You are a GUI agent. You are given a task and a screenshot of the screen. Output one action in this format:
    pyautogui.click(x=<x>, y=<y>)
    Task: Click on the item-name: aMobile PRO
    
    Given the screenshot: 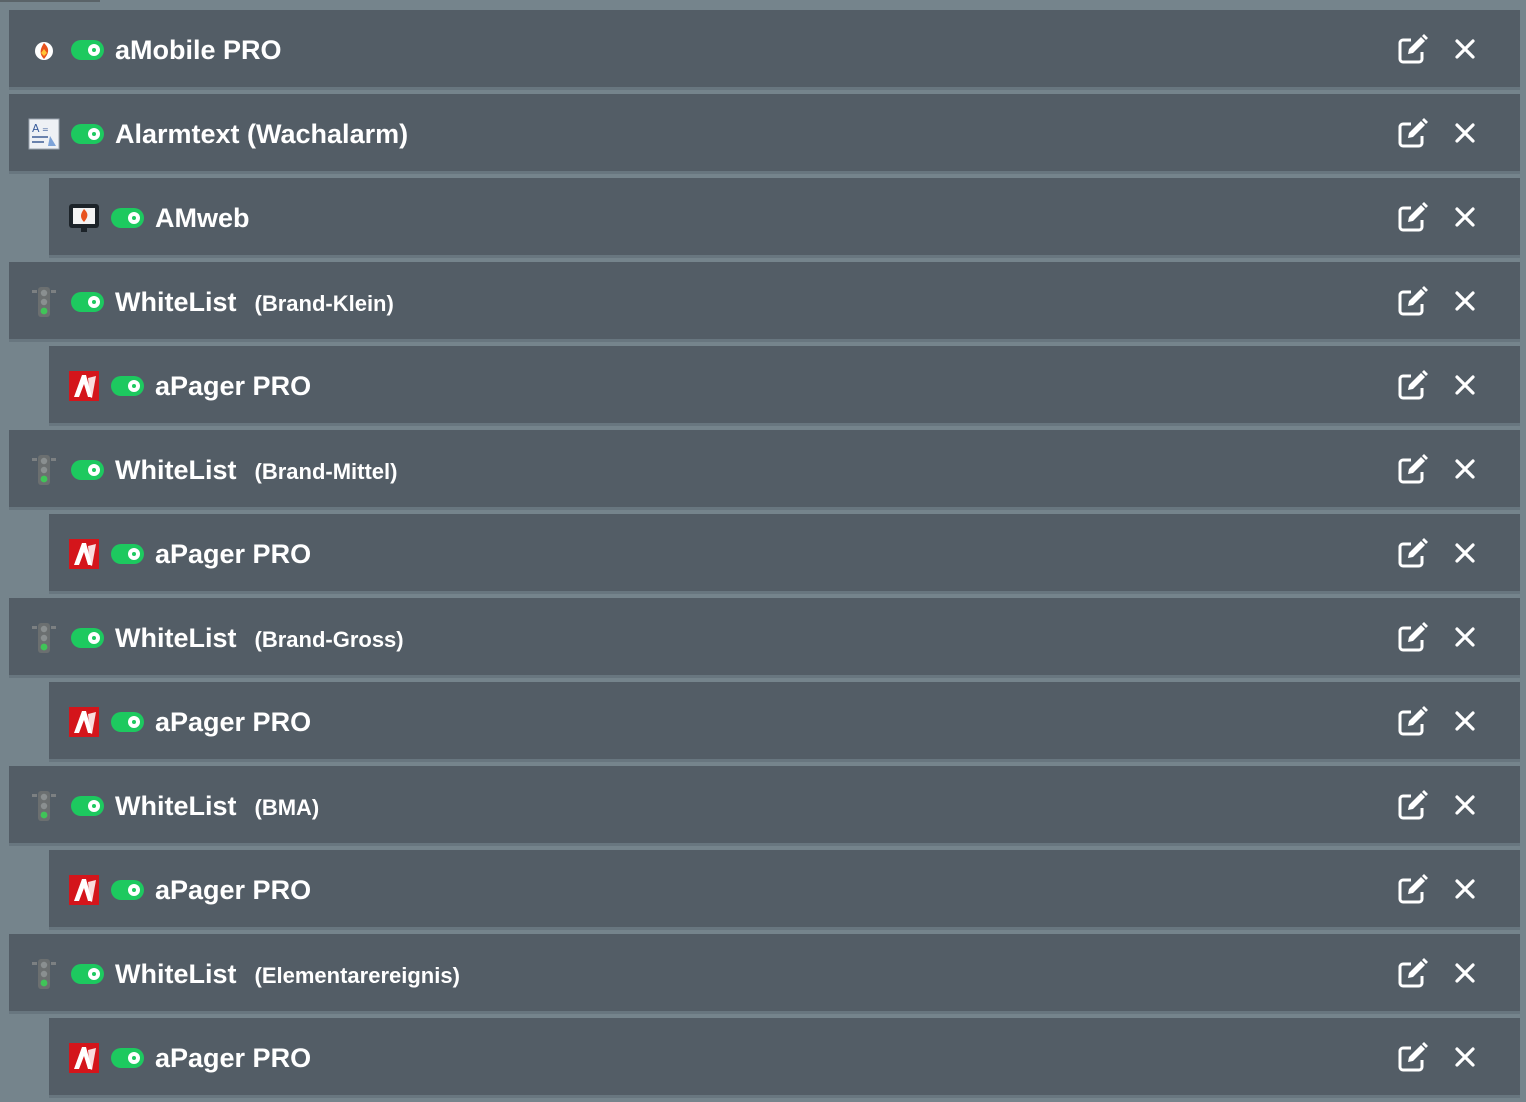 What is the action you would take?
    pyautogui.click(x=198, y=50)
    